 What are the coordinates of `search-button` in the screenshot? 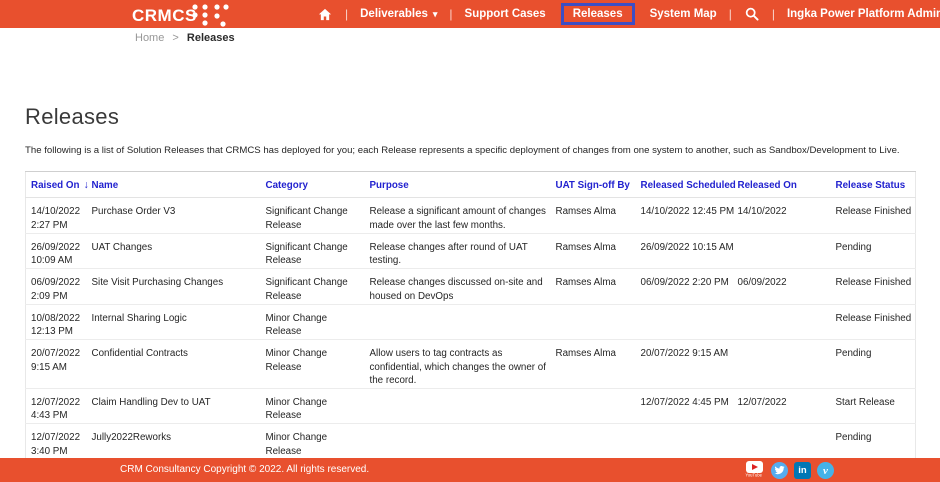 It's located at (752, 14).